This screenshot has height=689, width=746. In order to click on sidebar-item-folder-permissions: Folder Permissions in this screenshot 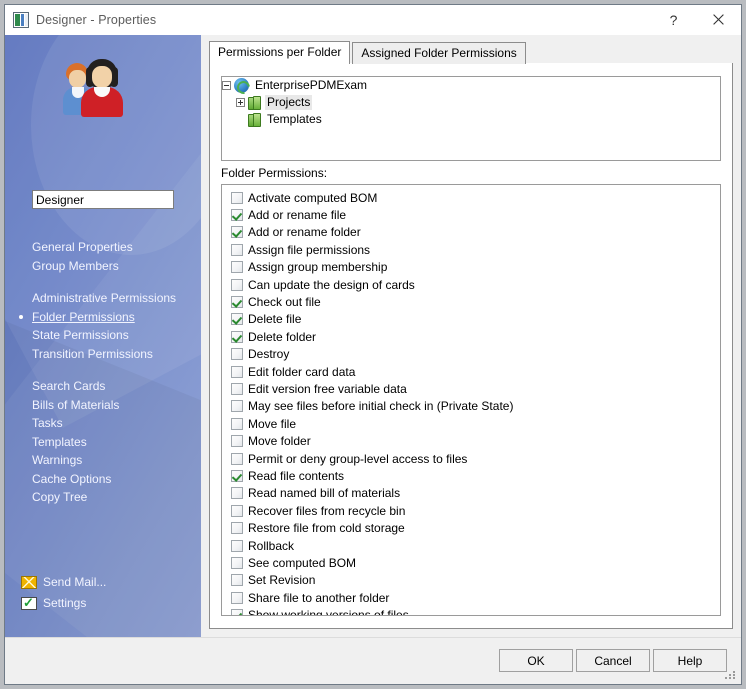, I will do `click(108, 317)`.